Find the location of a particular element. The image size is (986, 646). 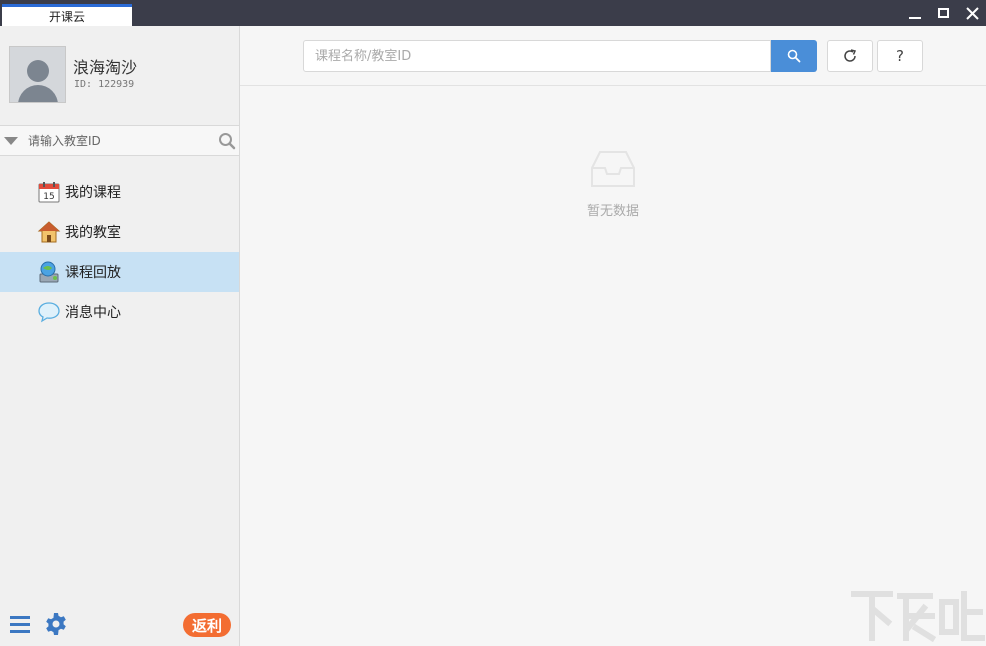

house-icon is located at coordinates (49, 232).